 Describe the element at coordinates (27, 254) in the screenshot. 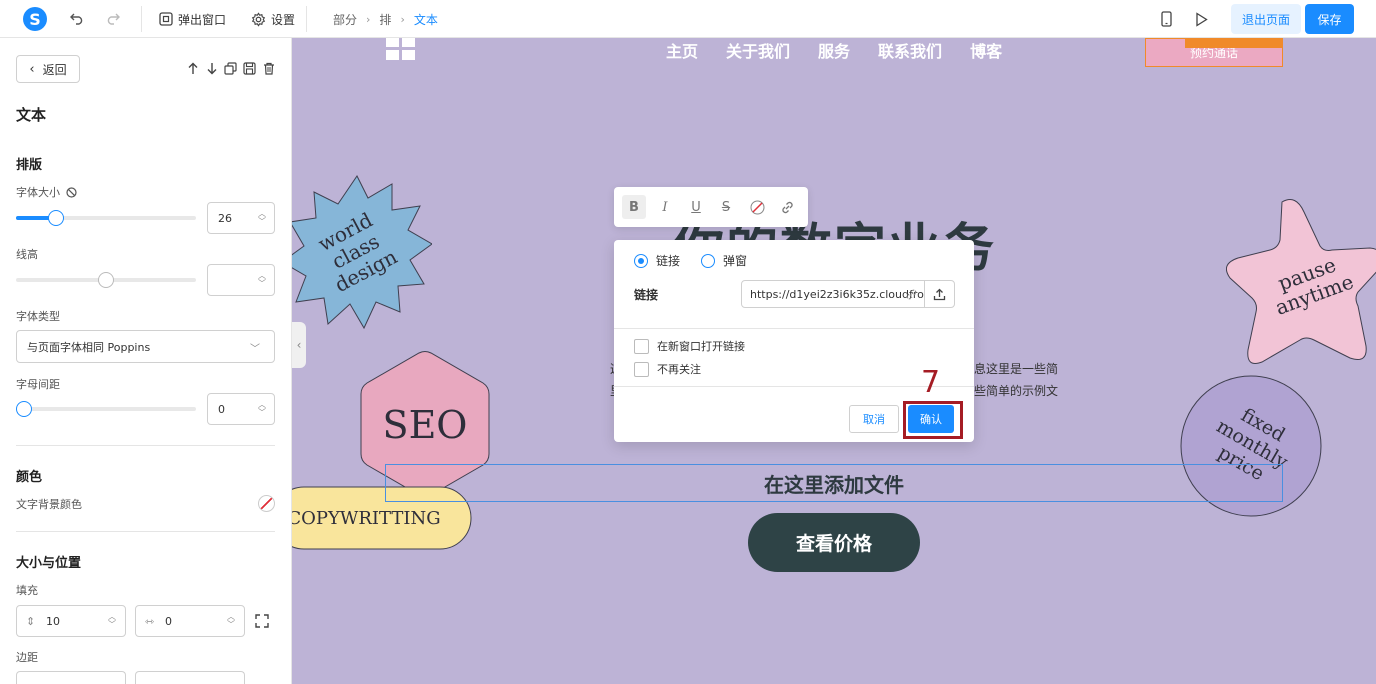

I see `line-height-label: 线高` at that location.